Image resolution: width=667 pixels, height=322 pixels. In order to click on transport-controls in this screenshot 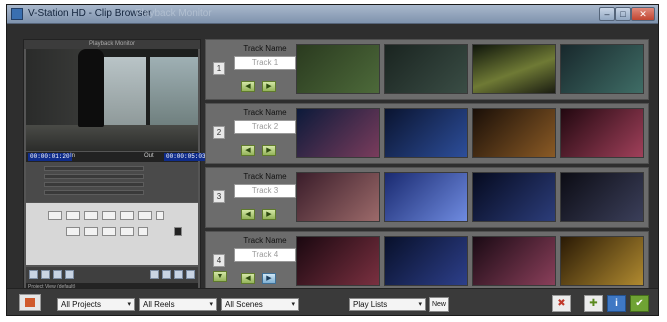, I will do `click(112, 234)`.